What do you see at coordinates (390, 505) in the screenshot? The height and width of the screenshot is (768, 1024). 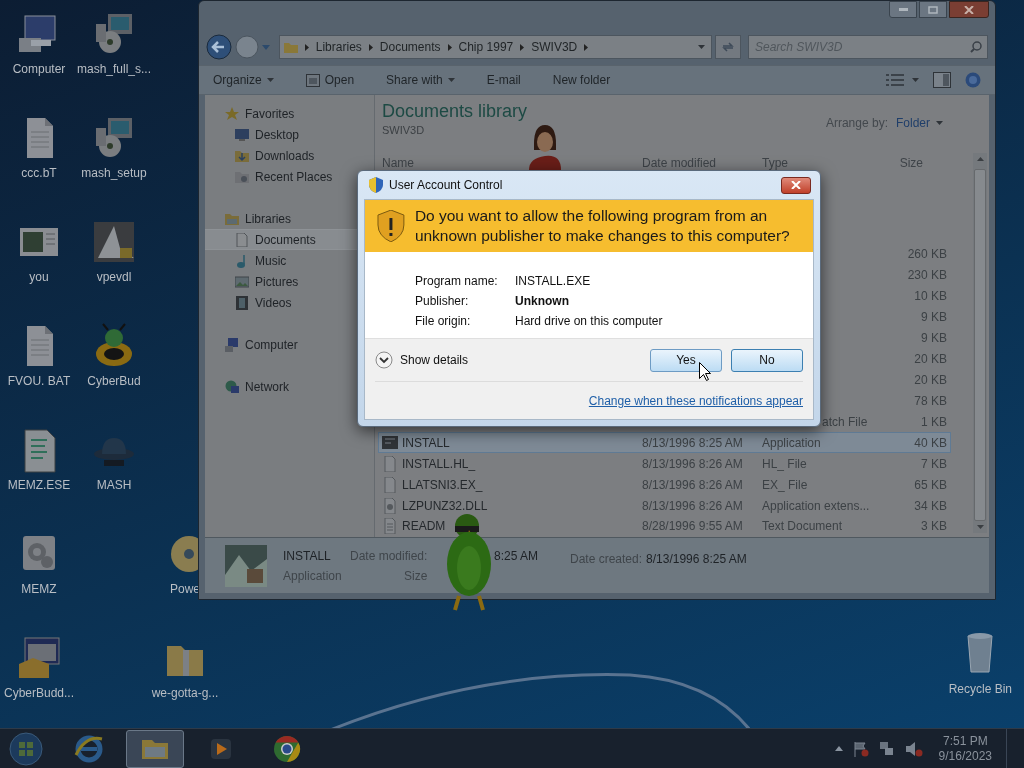 I see `gear-file-icon` at bounding box center [390, 505].